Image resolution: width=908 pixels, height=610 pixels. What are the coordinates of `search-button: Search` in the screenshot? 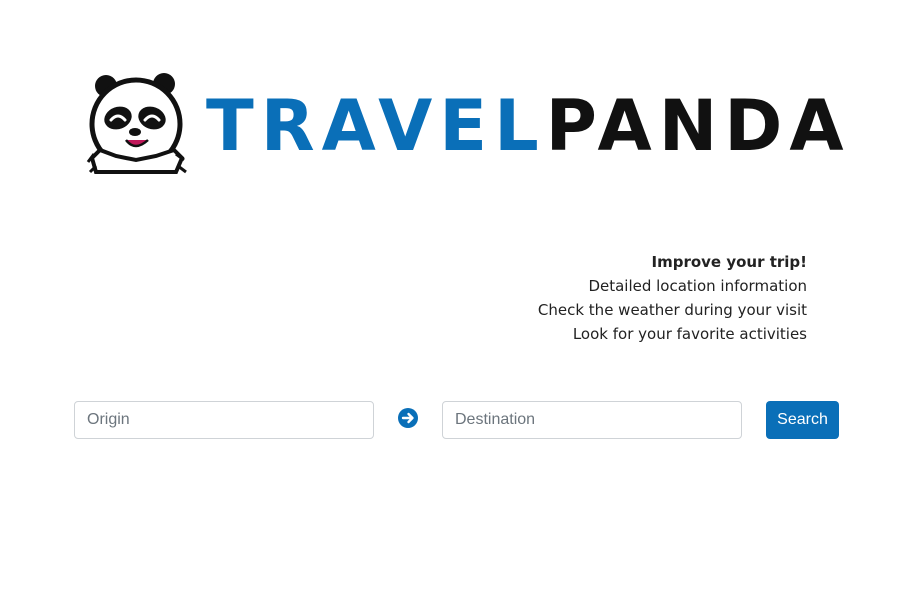 It's located at (802, 420).